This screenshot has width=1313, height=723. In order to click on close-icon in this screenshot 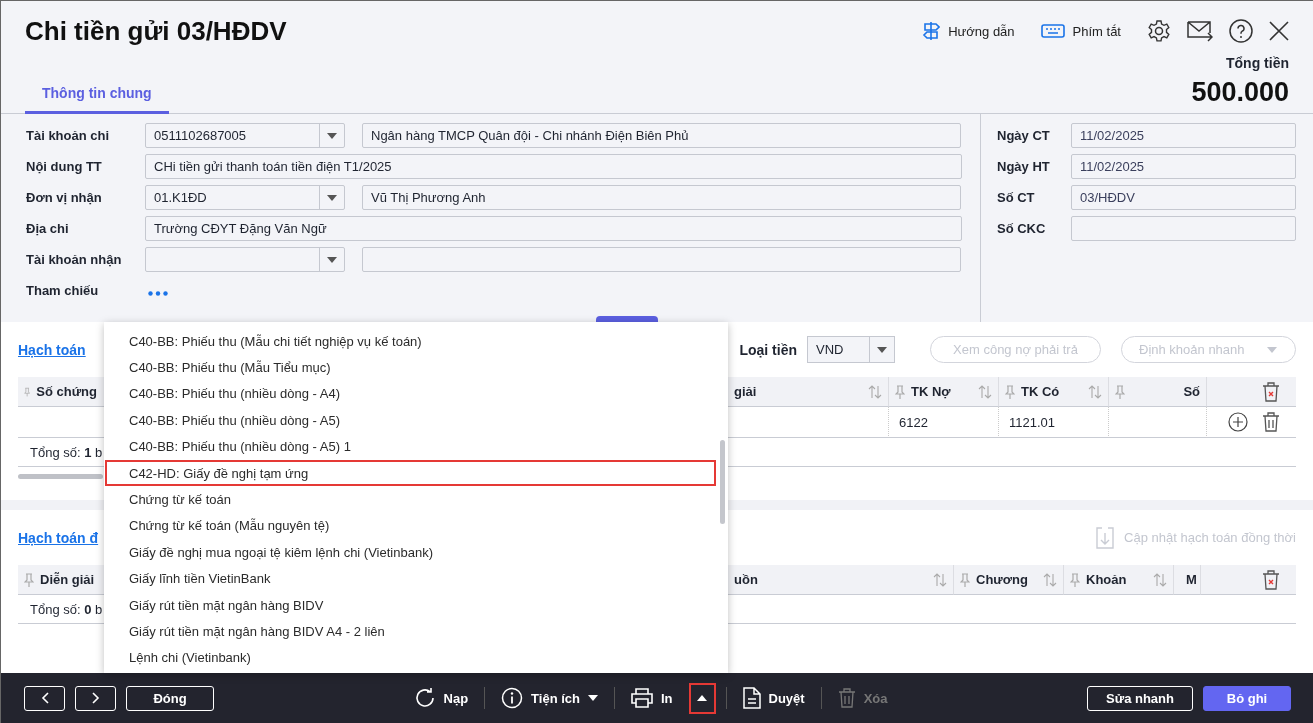, I will do `click(1279, 31)`.